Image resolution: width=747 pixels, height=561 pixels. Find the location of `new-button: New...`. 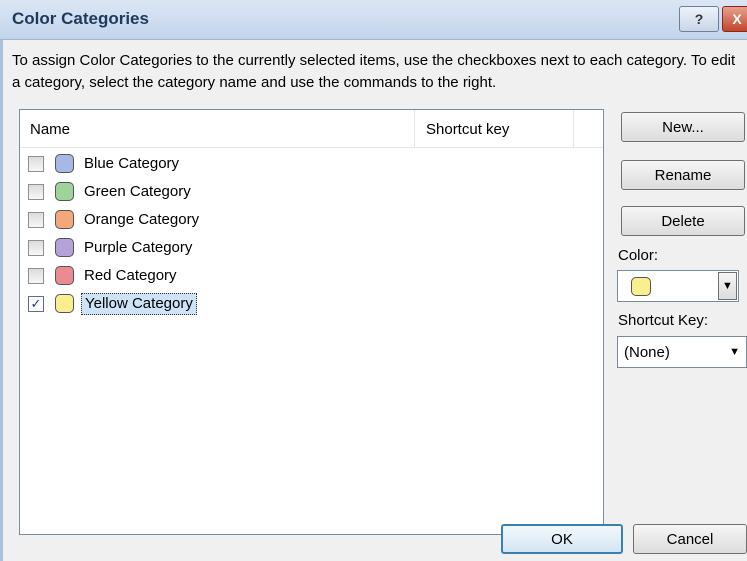

new-button: New... is located at coordinates (683, 127).